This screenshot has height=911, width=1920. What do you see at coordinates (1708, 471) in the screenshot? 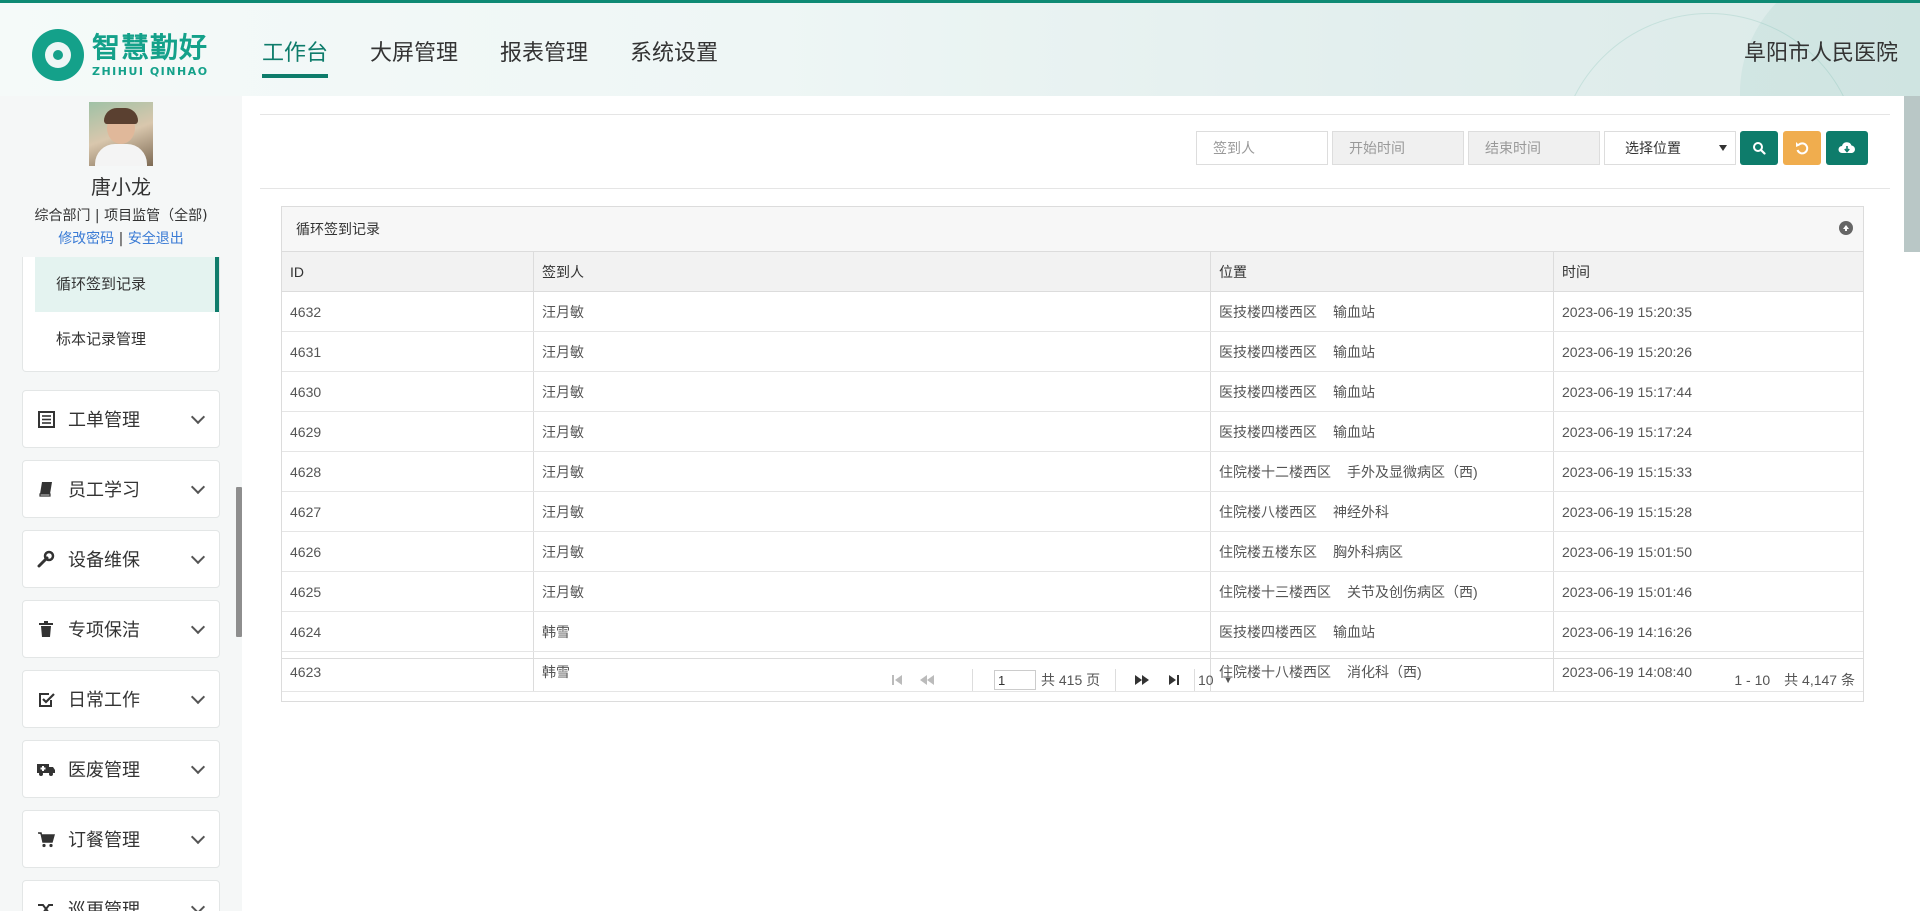
I see `cell-time: 2023-06-19 15:15:33` at bounding box center [1708, 471].